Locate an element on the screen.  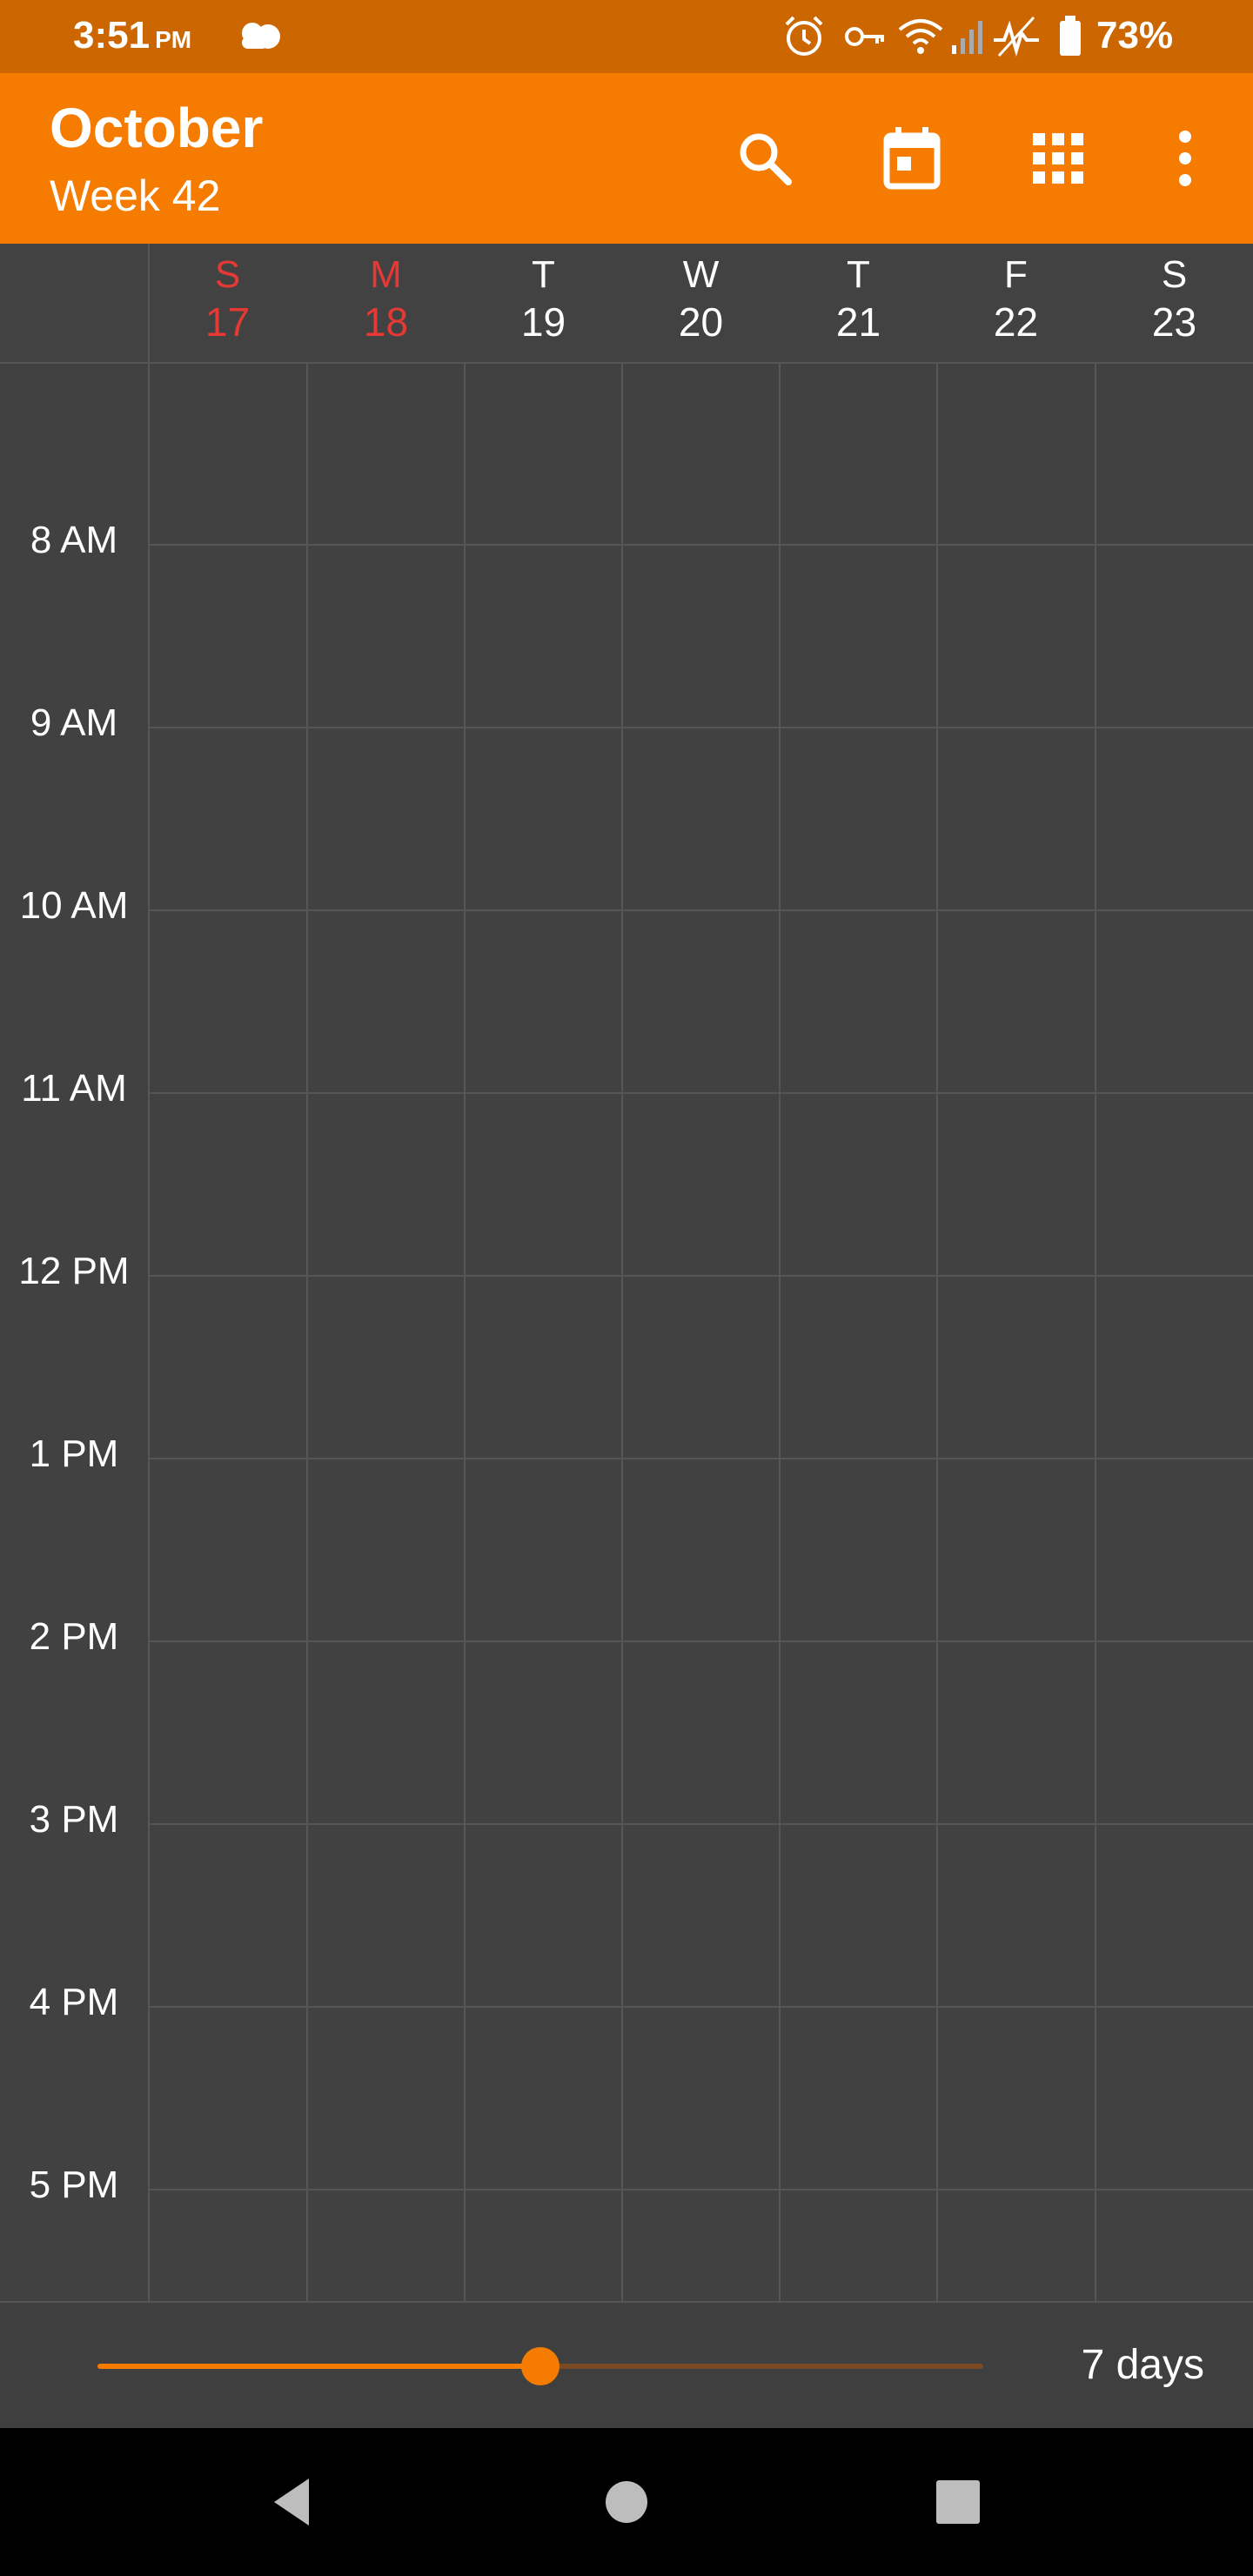
system-nav-bar is located at coordinates (626, 2502).